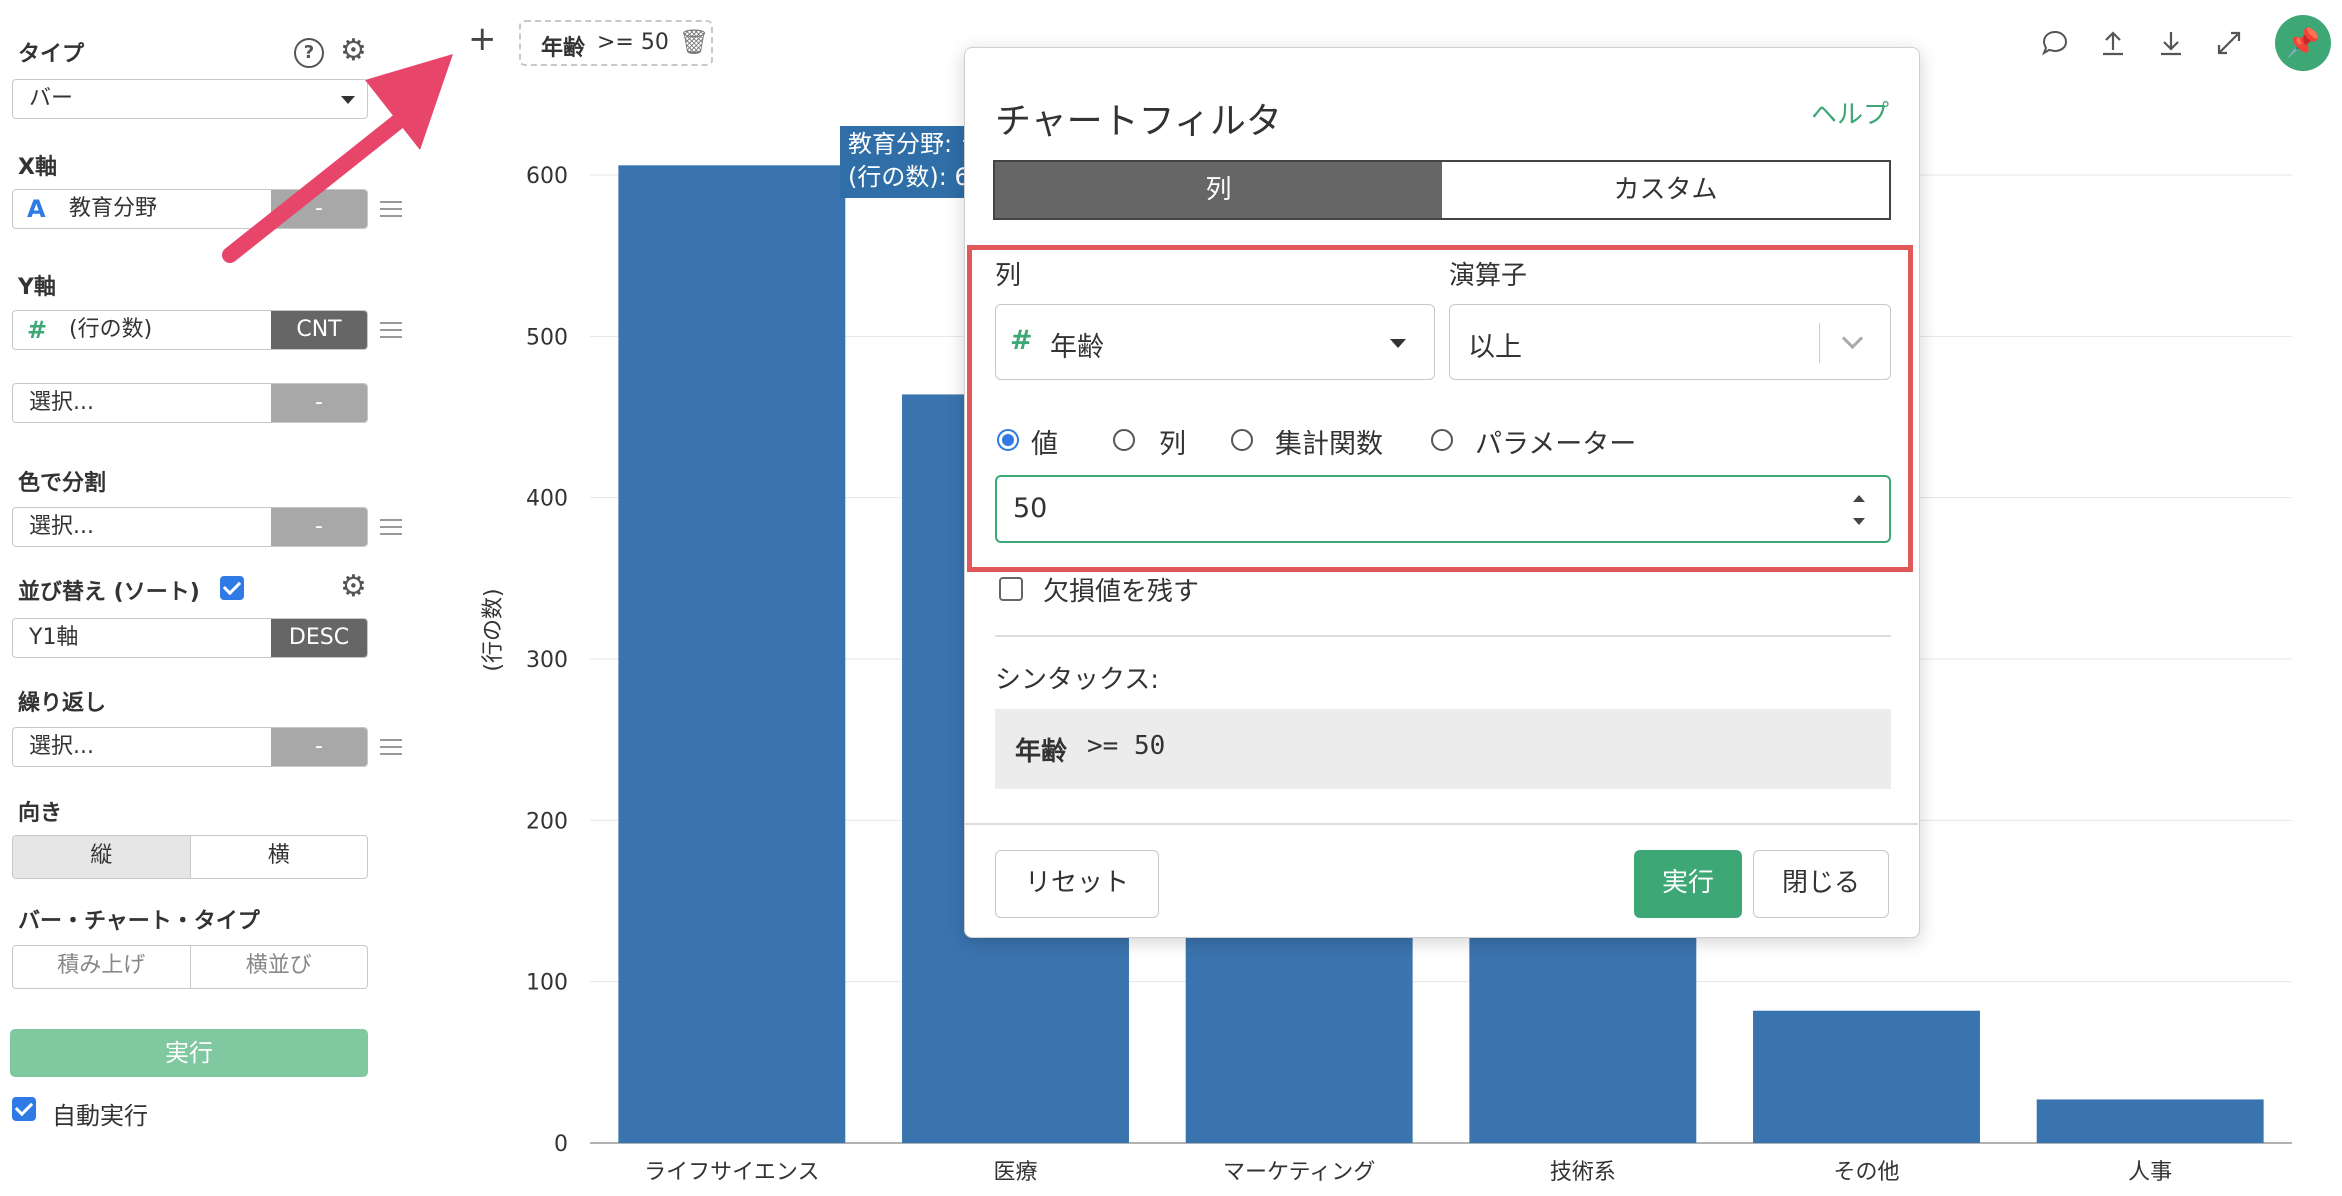  I want to click on caret-down-icon, so click(1398, 343).